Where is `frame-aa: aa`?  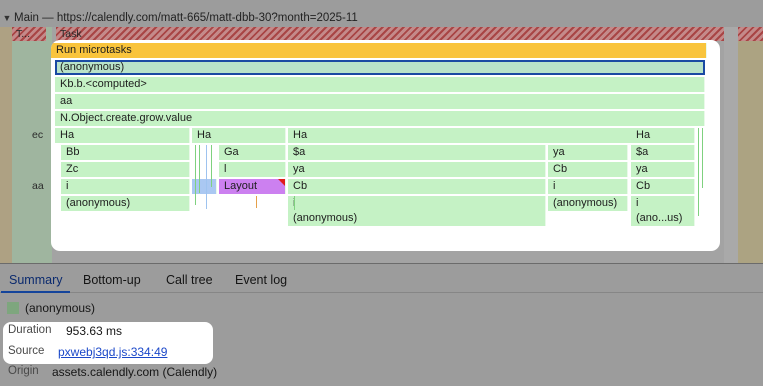 frame-aa: aa is located at coordinates (380, 101).